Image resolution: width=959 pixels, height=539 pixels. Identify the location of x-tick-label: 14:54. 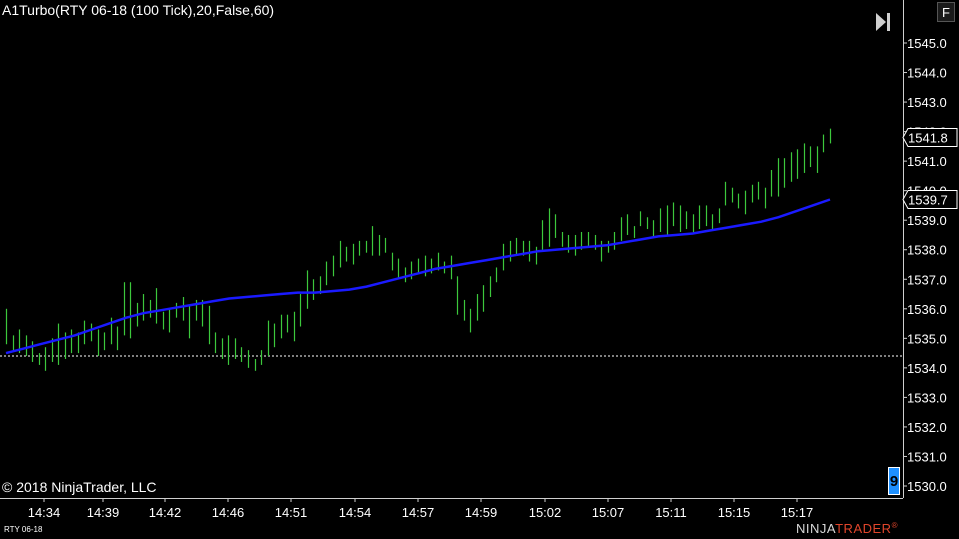
(355, 512).